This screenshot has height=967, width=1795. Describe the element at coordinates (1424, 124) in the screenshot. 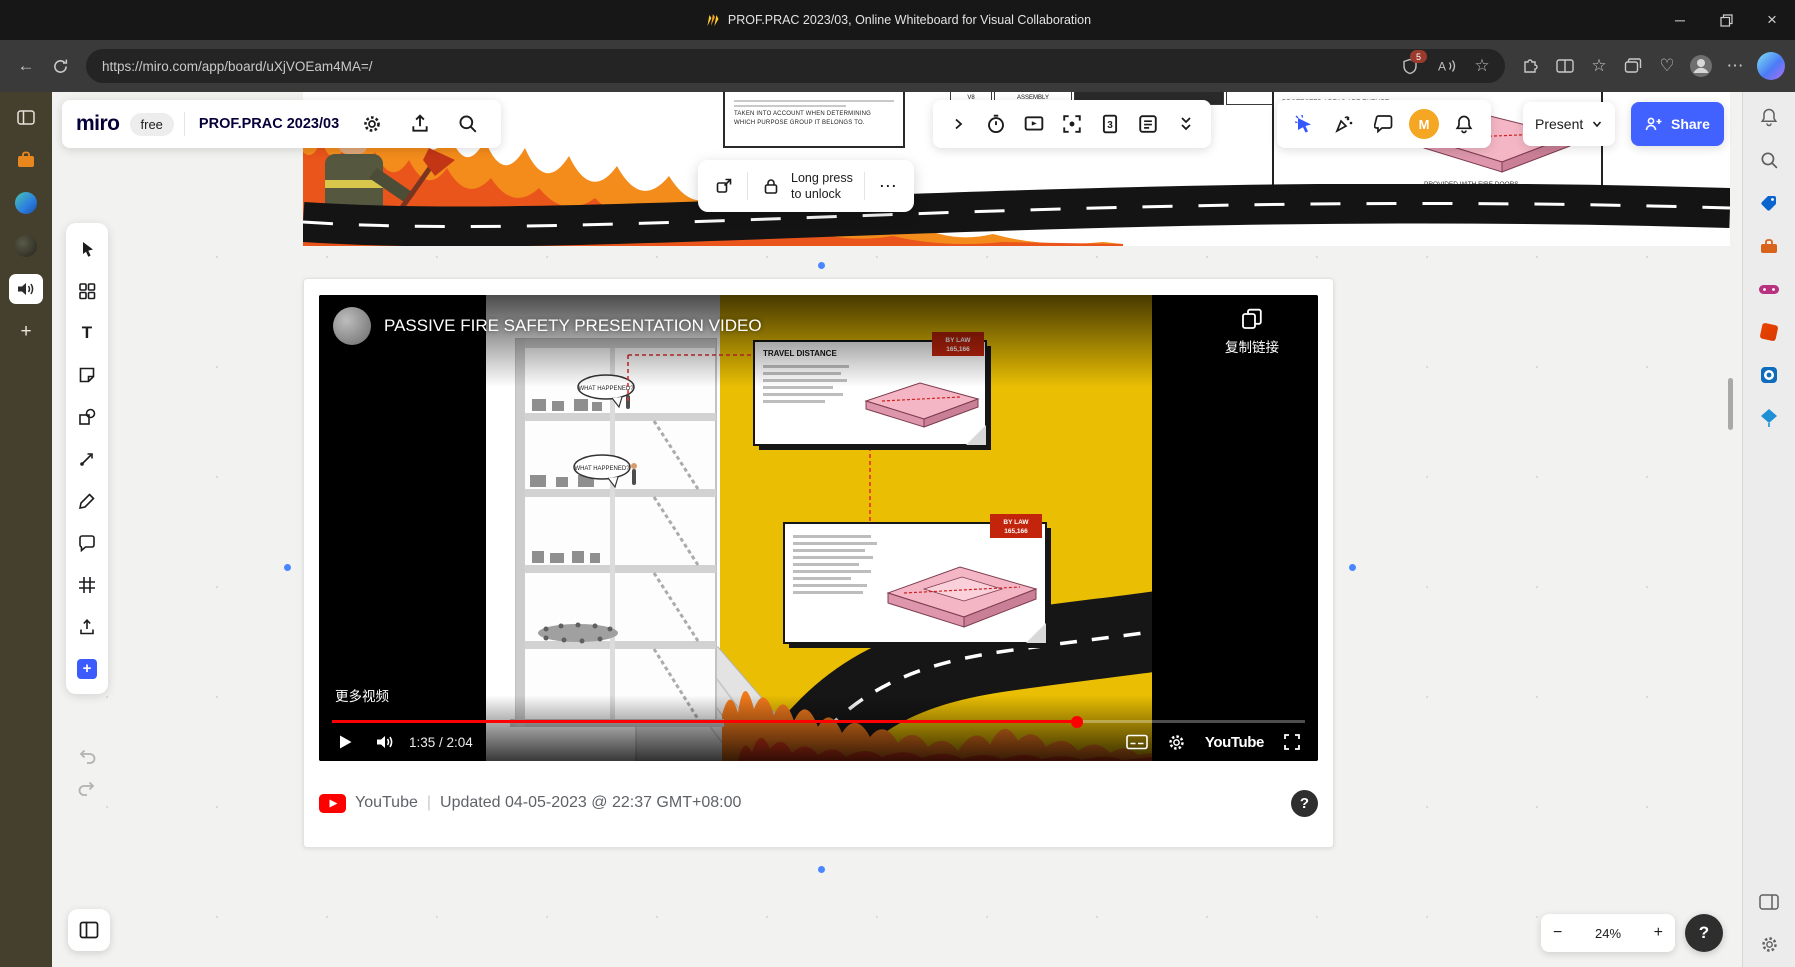

I see `user-avatar: M` at that location.